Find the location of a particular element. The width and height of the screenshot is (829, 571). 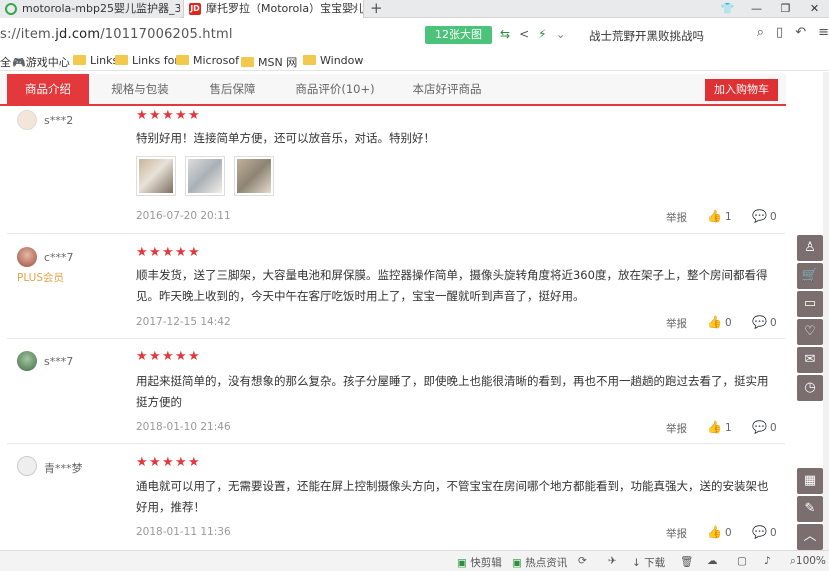

tab-product-intro: 商品介绍 is located at coordinates (48, 89).